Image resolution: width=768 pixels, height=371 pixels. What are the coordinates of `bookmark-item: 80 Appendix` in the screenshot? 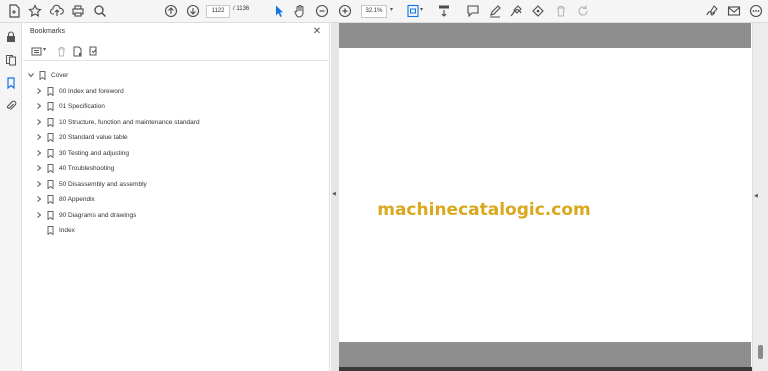 It's located at (65, 199).